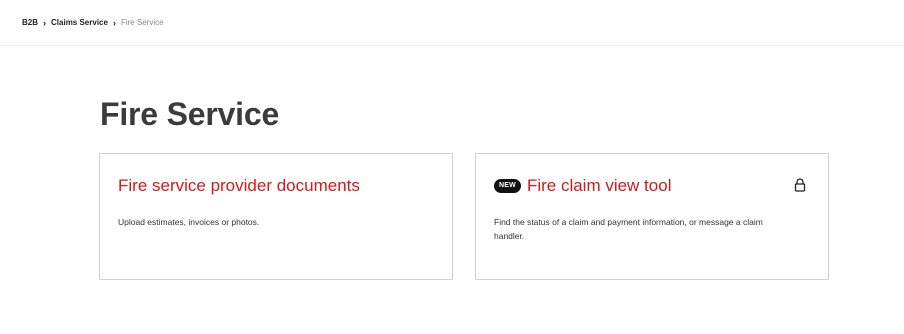 This screenshot has width=904, height=334. I want to click on breadcrumb-bar: B2B › Claims Service › Fire Service, so click(452, 23).